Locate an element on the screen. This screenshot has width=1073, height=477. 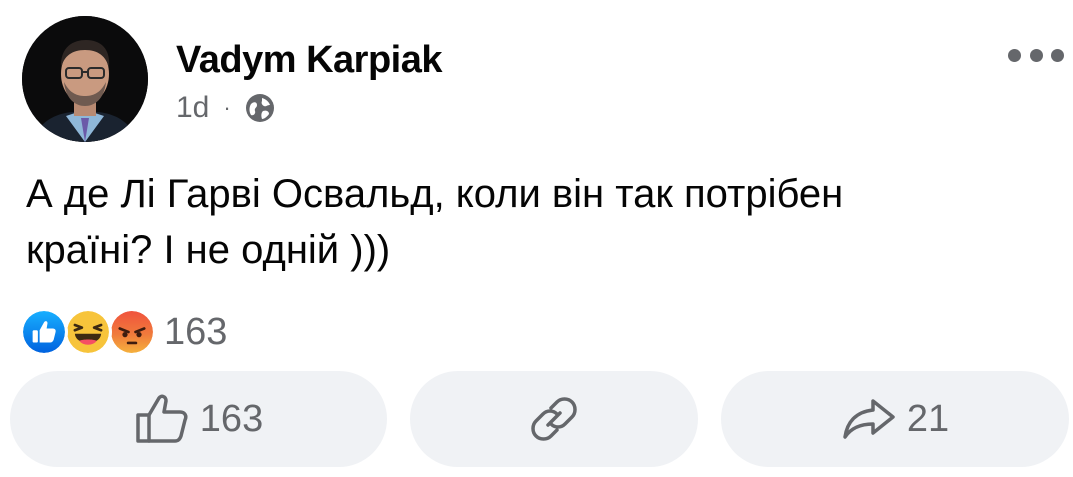
haha-icon is located at coordinates (88, 332).